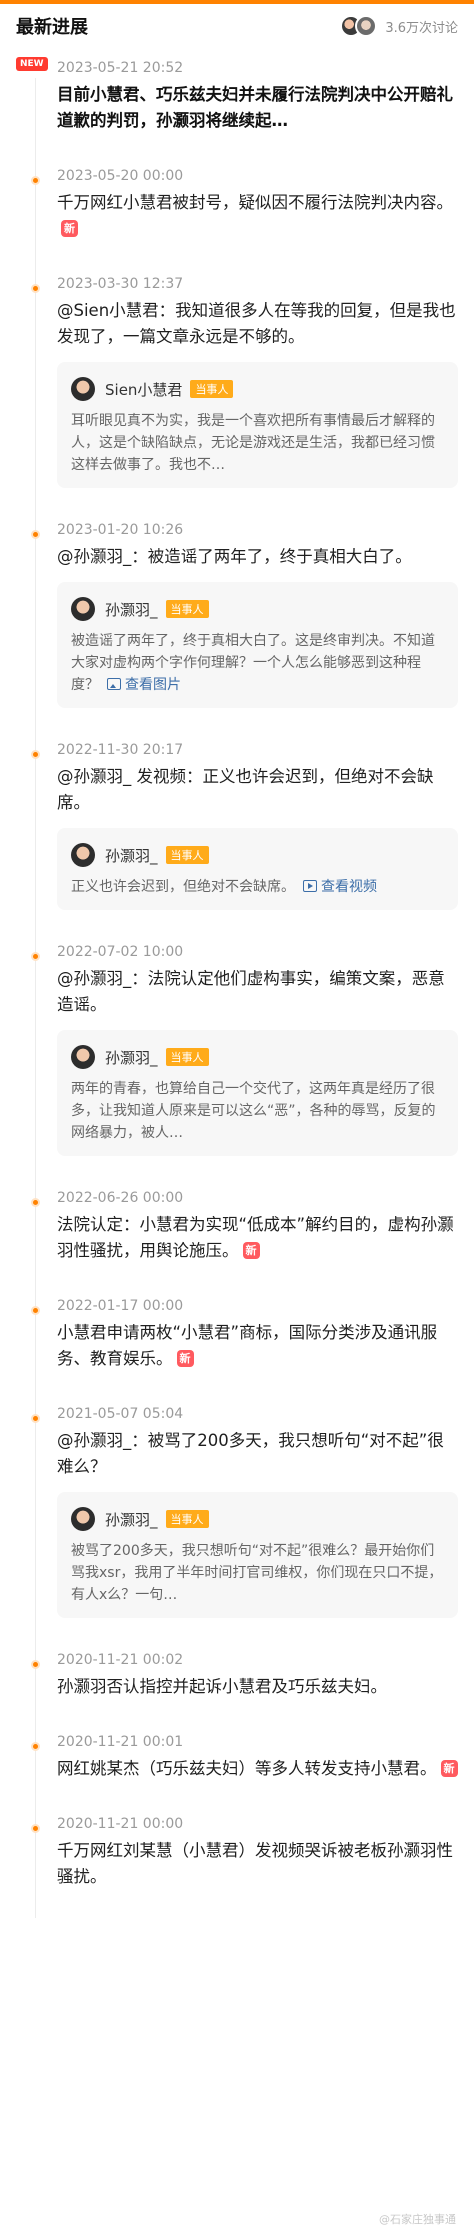  Describe the element at coordinates (120, 1824) in the screenshot. I see `event-time: 2020-11-21 00:00` at that location.